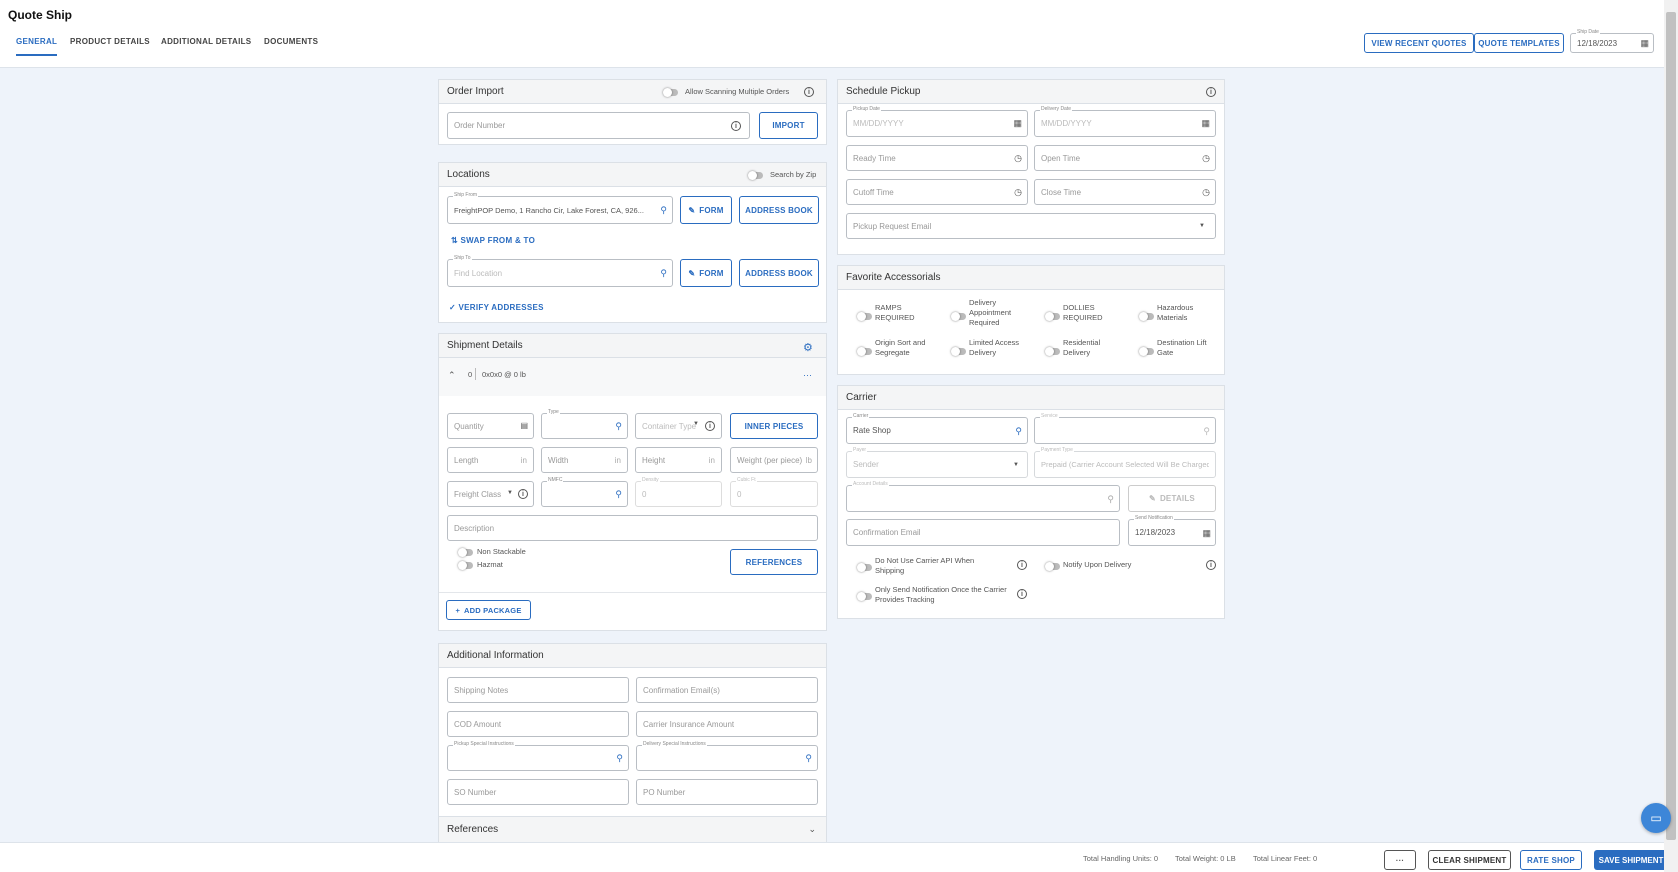 The image size is (1678, 872). What do you see at coordinates (598, 125) in the screenshot?
I see `order-number-input: Order Number i` at bounding box center [598, 125].